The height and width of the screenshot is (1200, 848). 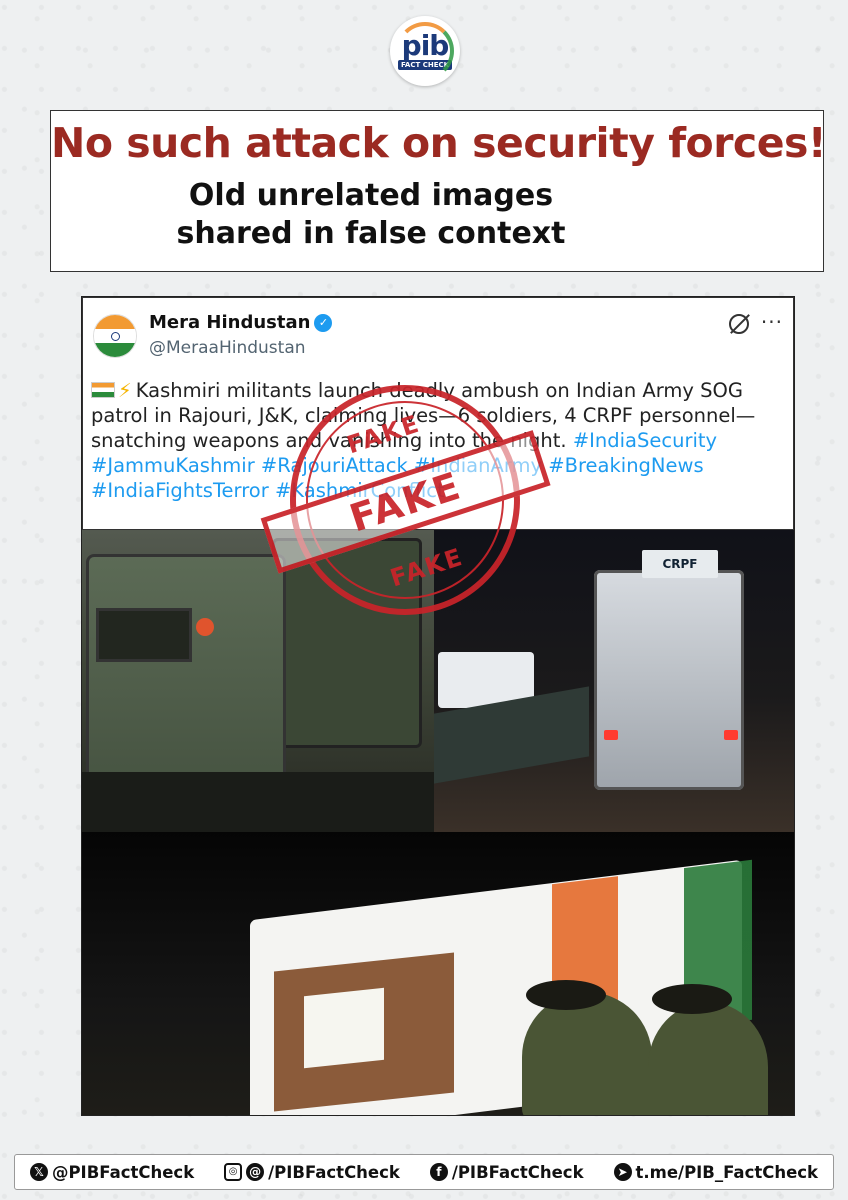 I want to click on telegram-icon: ➤, so click(x=622, y=1172).